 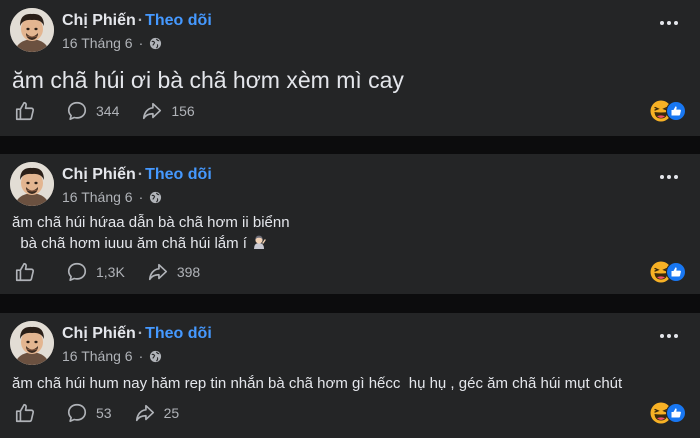 I want to click on post-text-line: bà chã hơm iuuu ăm chã húi lắm í, so click(x=139, y=243).